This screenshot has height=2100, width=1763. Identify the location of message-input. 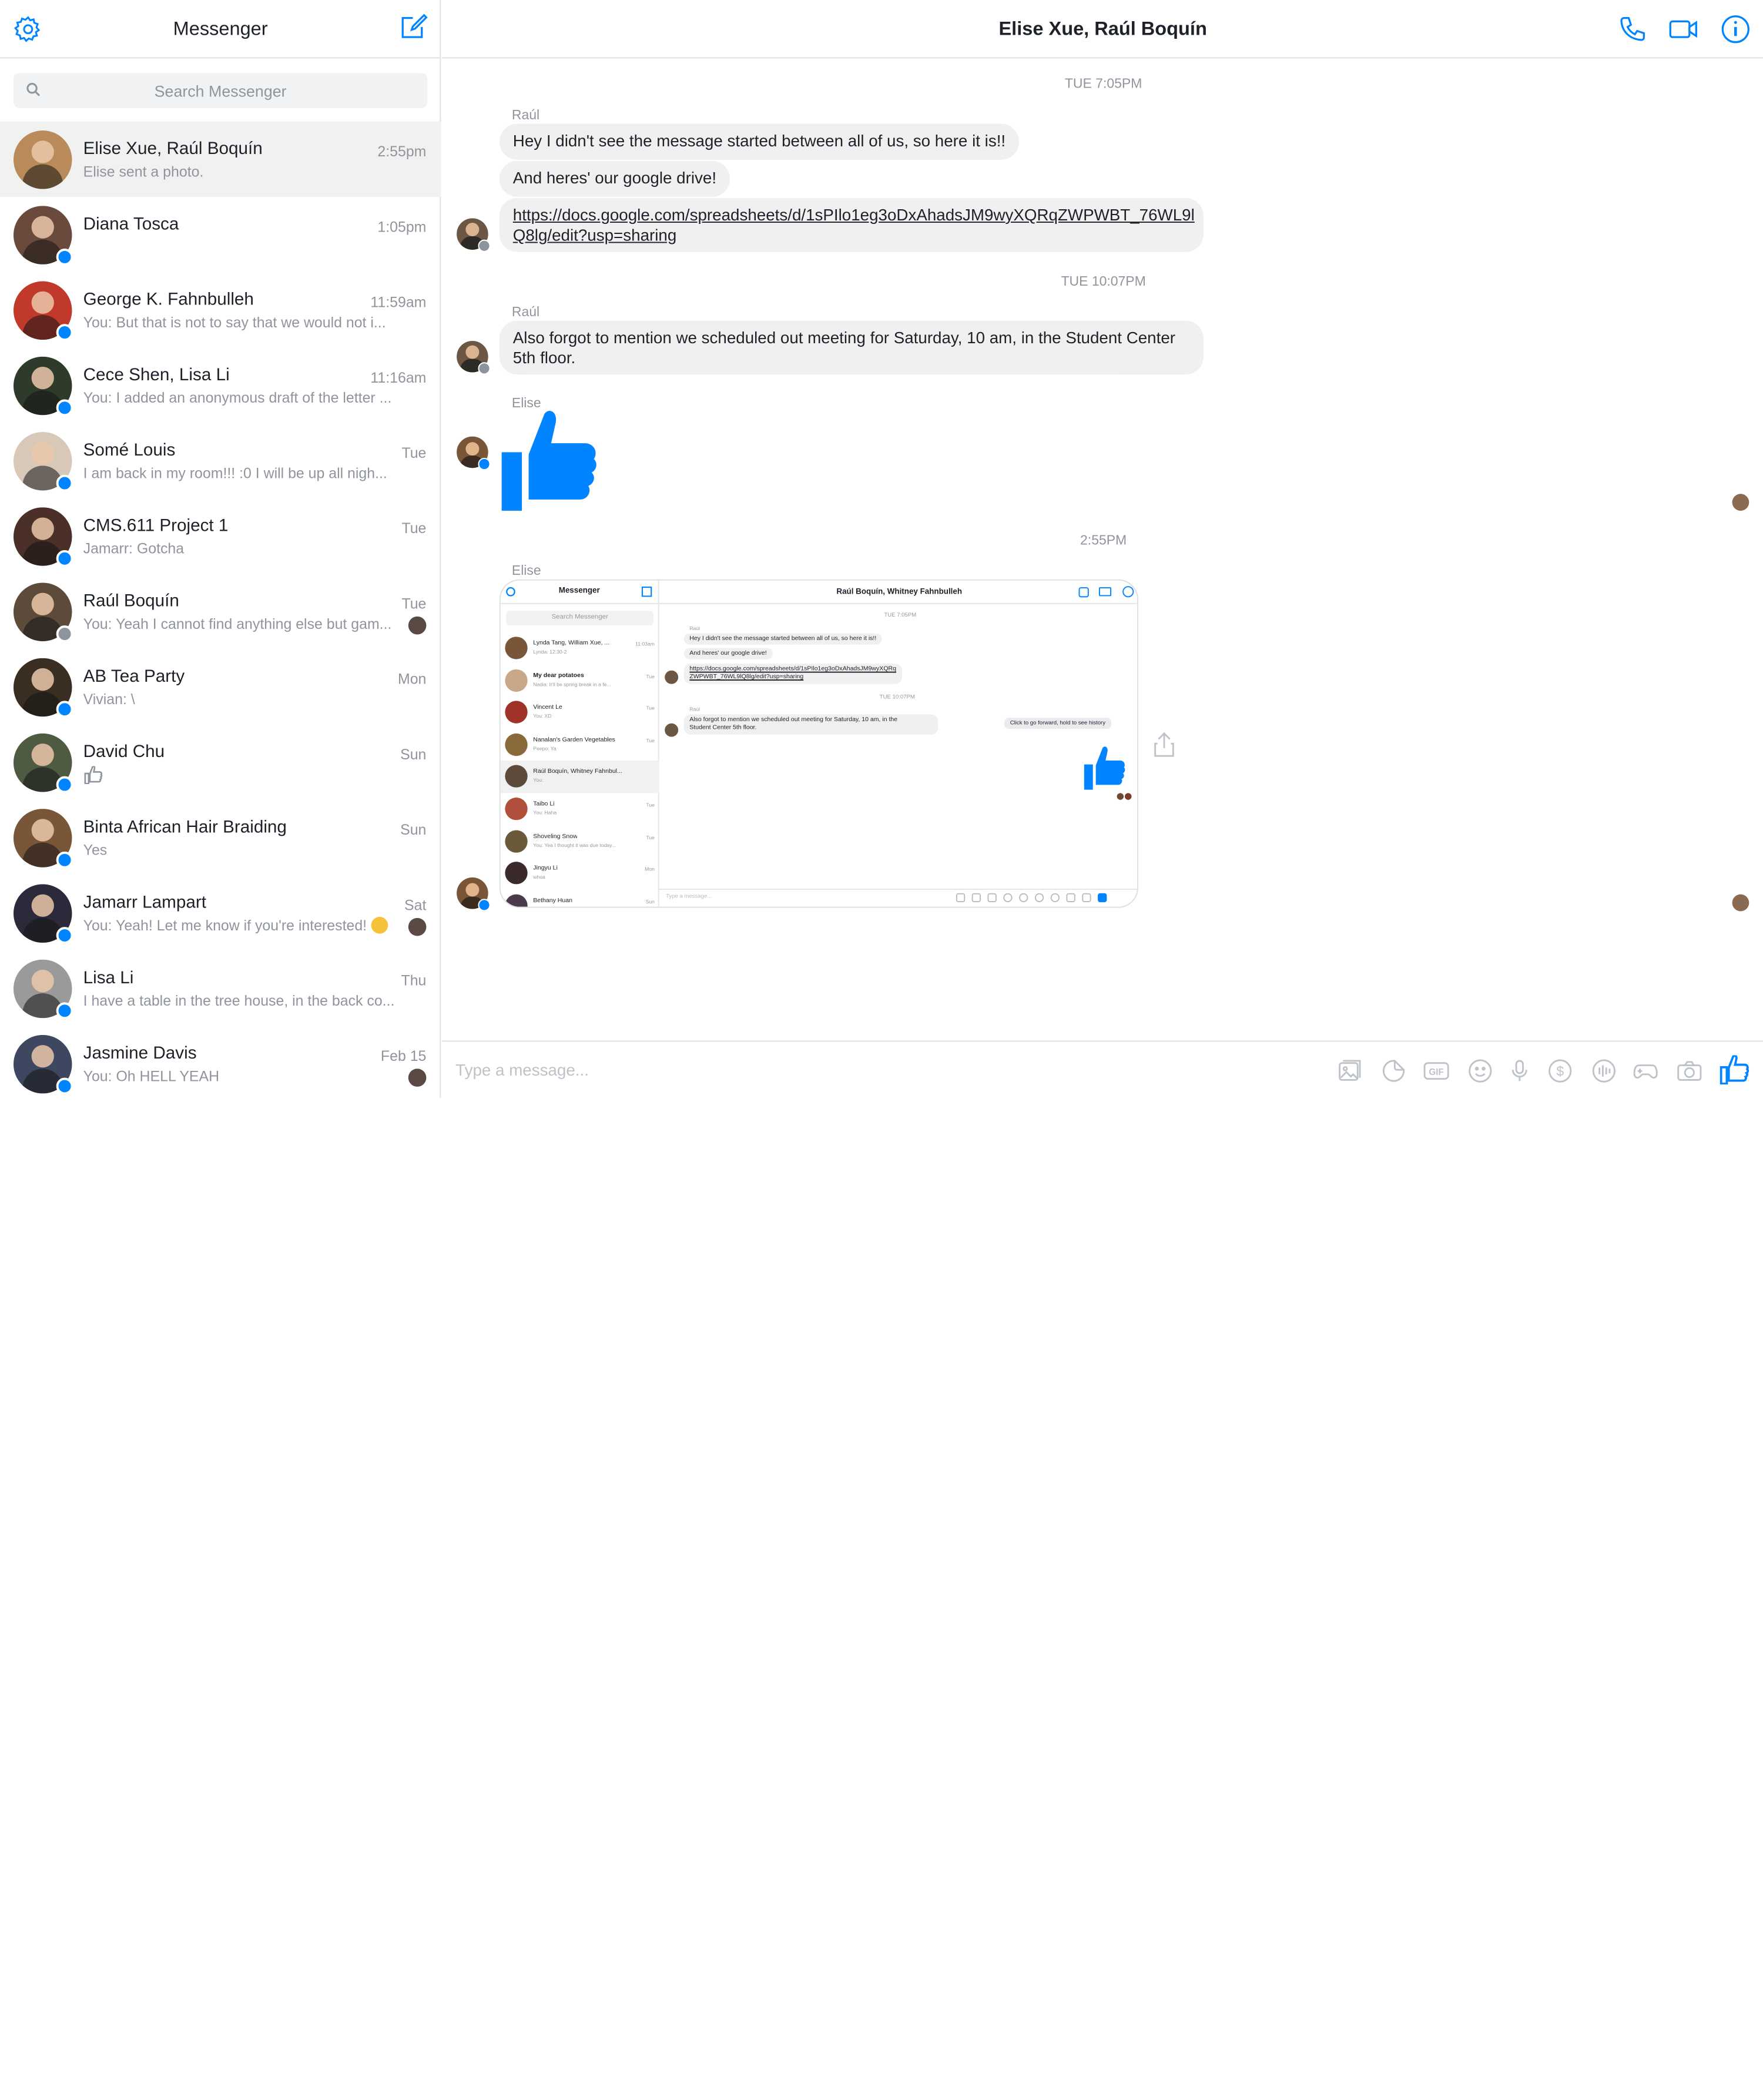
(849, 1071).